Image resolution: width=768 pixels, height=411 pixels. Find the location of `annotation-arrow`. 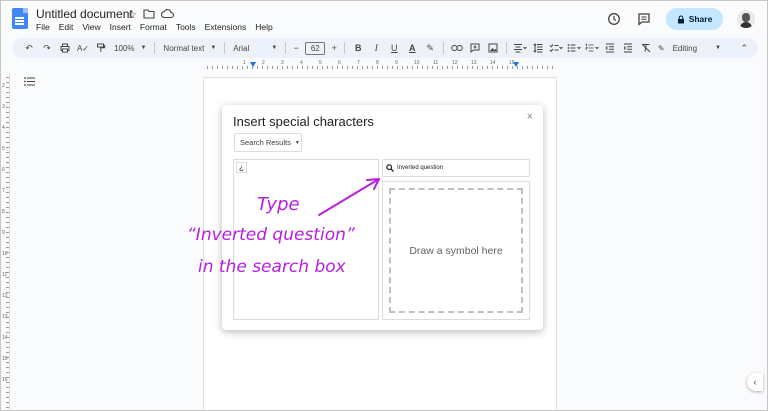

annotation-arrow is located at coordinates (349, 197).